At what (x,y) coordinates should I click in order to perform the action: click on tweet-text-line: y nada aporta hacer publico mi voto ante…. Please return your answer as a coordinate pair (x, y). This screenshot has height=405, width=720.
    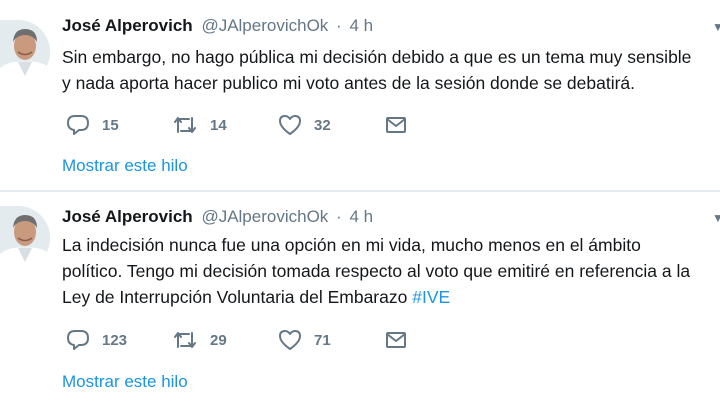
    Looking at the image, I should click on (349, 83).